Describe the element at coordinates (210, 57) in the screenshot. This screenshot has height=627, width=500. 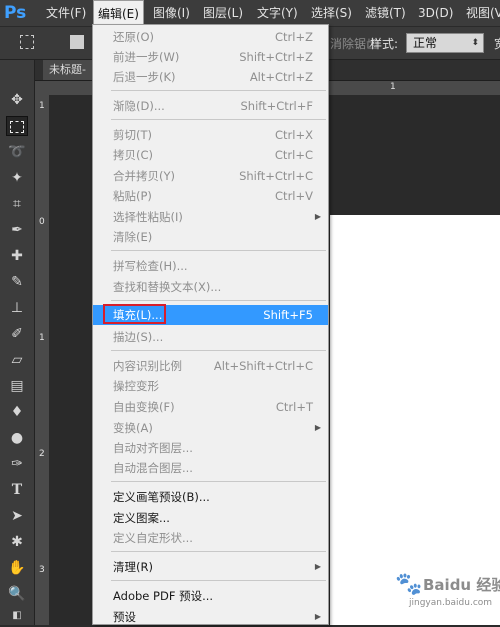
I see `menu-item-step-forward: 前进一步(W) Shift+Ctrl+Z` at that location.